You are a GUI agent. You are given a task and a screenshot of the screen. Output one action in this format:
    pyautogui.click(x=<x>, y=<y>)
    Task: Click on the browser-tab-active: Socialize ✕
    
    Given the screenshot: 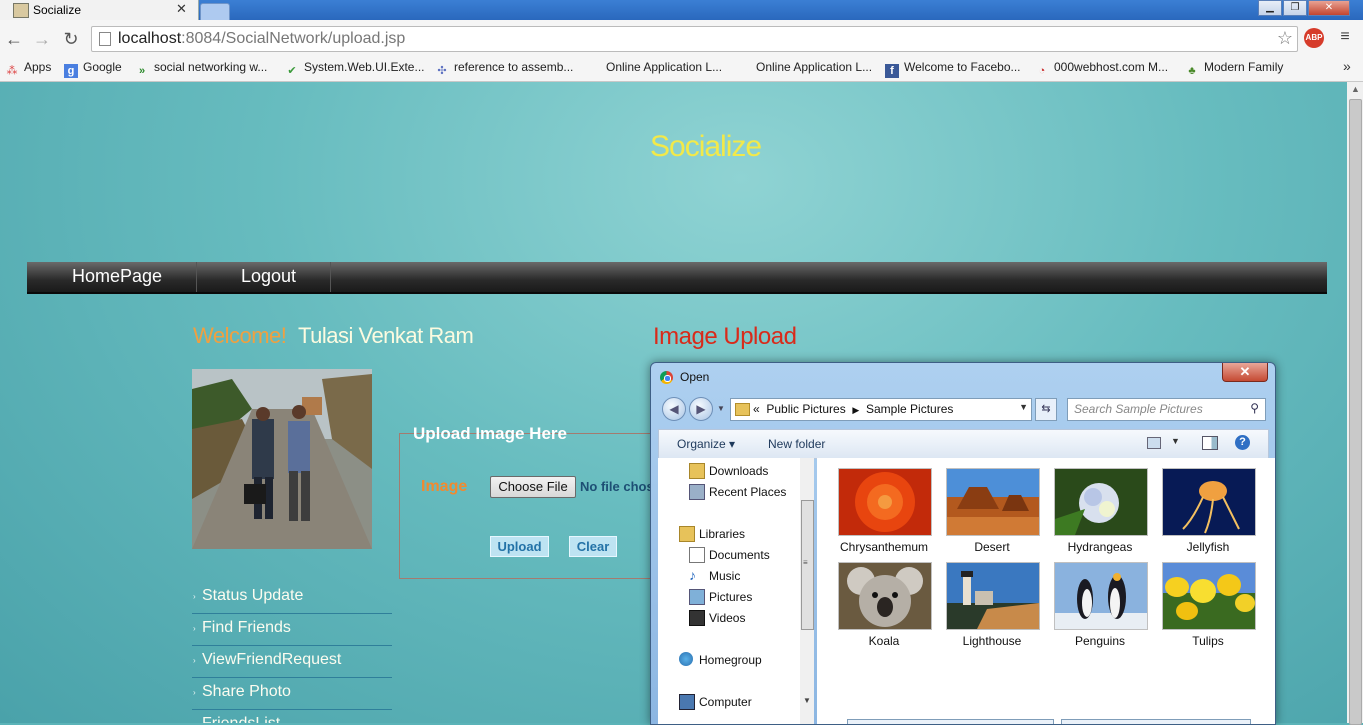 What is the action you would take?
    pyautogui.click(x=99, y=10)
    